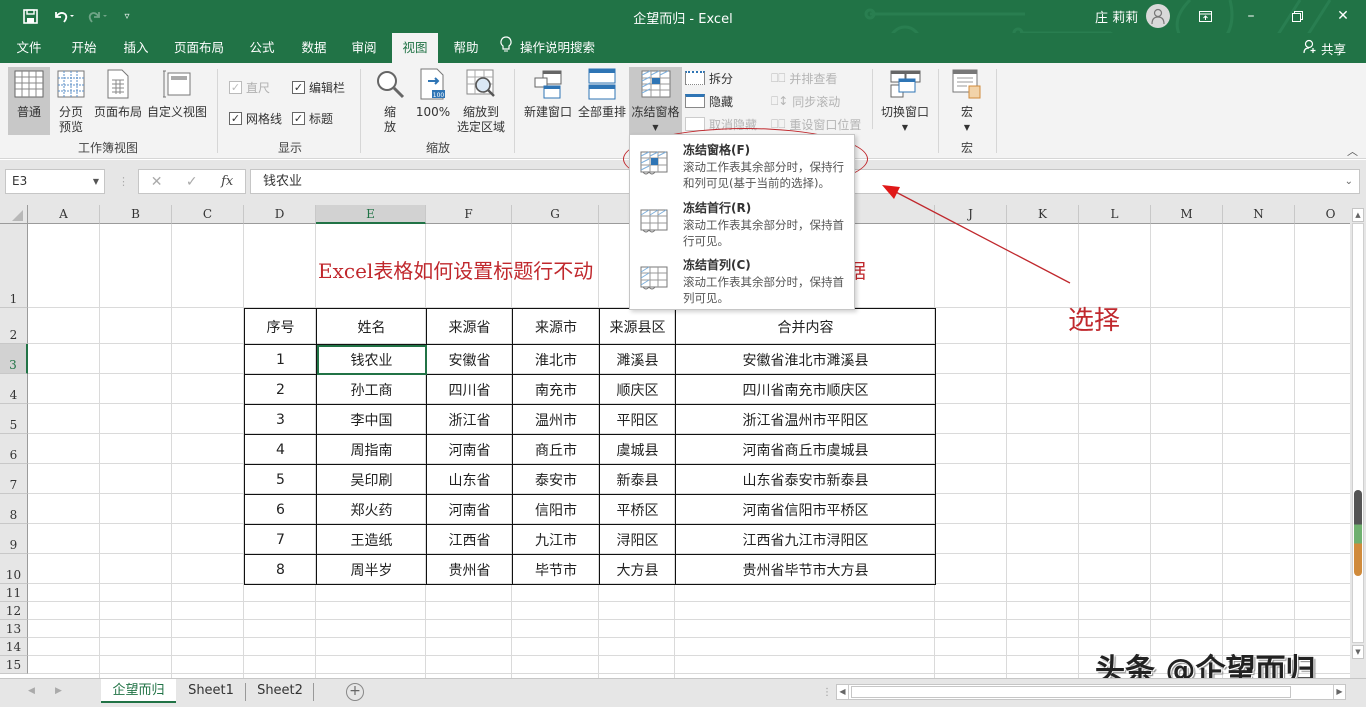 Image resolution: width=1366 pixels, height=707 pixels. I want to click on table-cell: 顺庆区, so click(637, 389).